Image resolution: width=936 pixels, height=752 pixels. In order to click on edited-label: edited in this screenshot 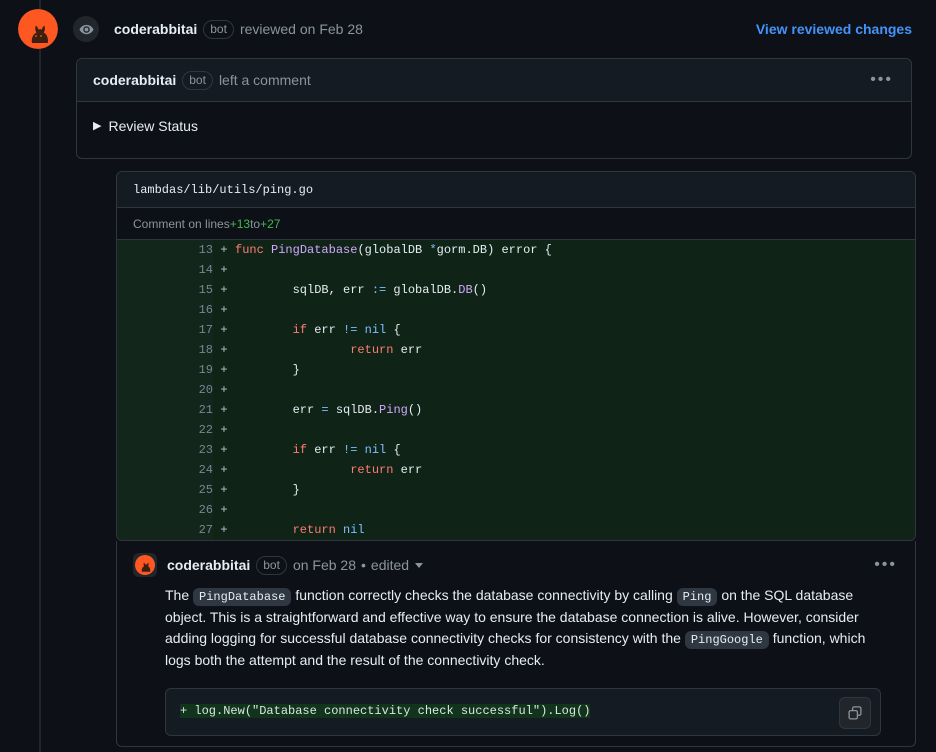, I will do `click(390, 565)`.